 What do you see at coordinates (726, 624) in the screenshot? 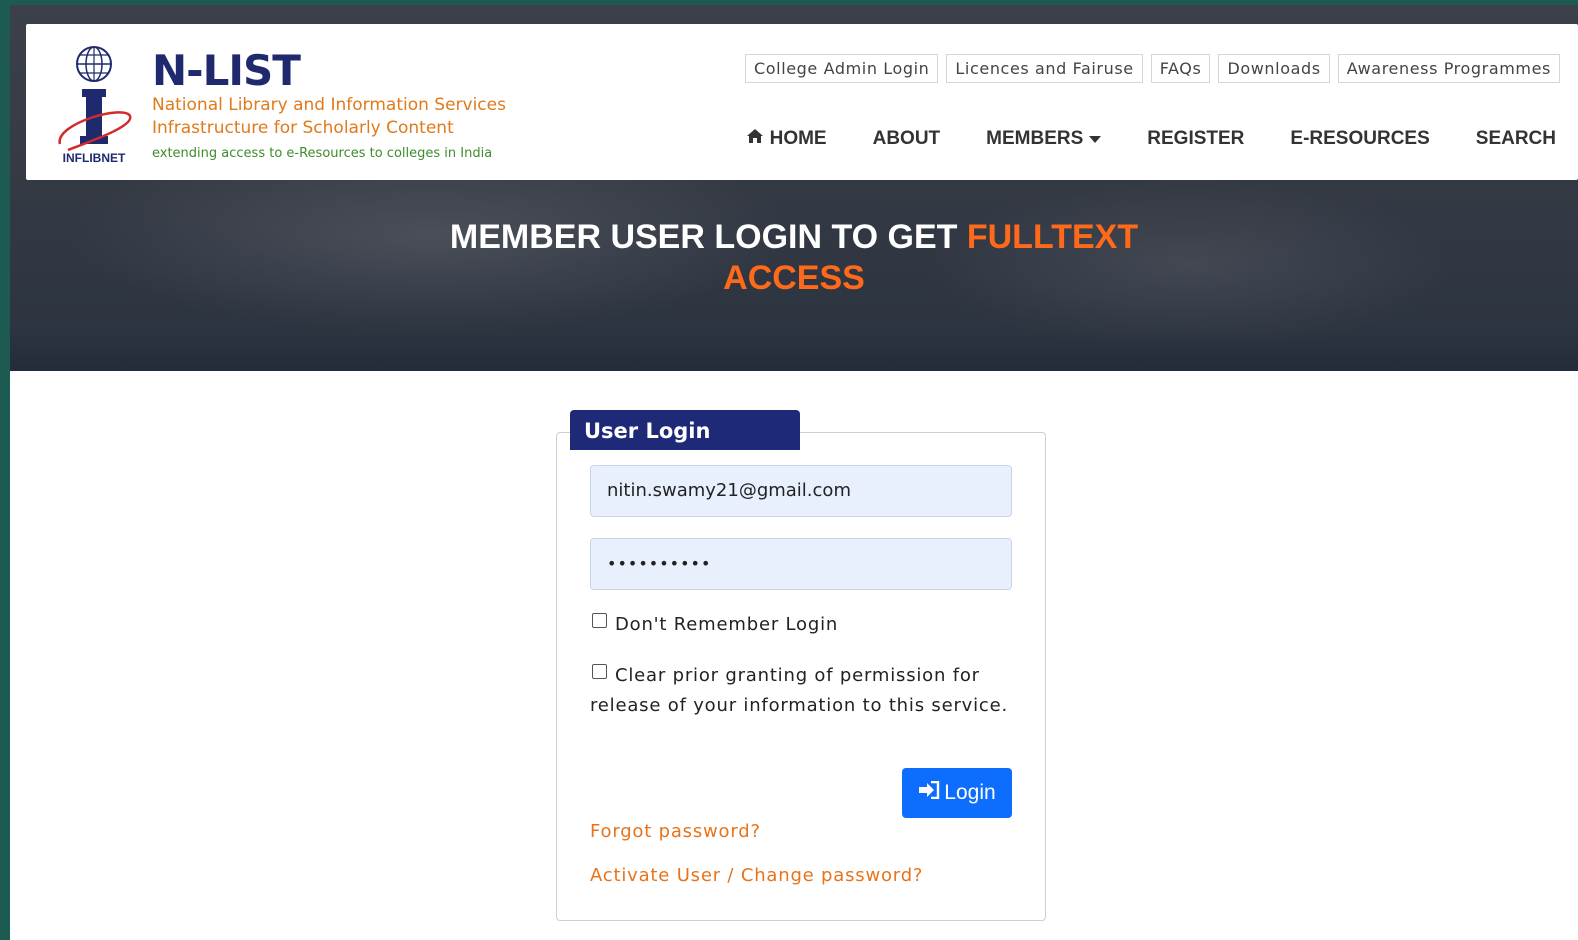
I see `dont-remember-label: Don't Remember Login` at bounding box center [726, 624].